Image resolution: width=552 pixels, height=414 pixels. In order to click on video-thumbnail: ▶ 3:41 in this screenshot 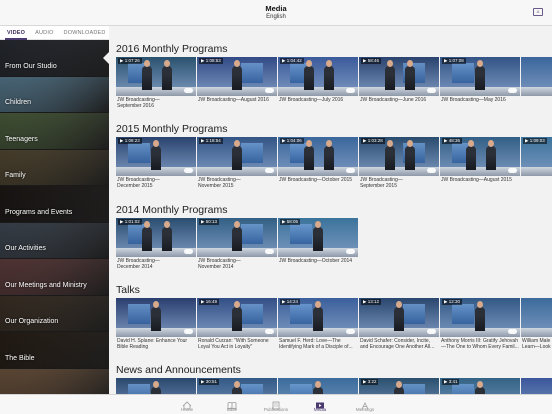, I will do `click(480, 386)`.